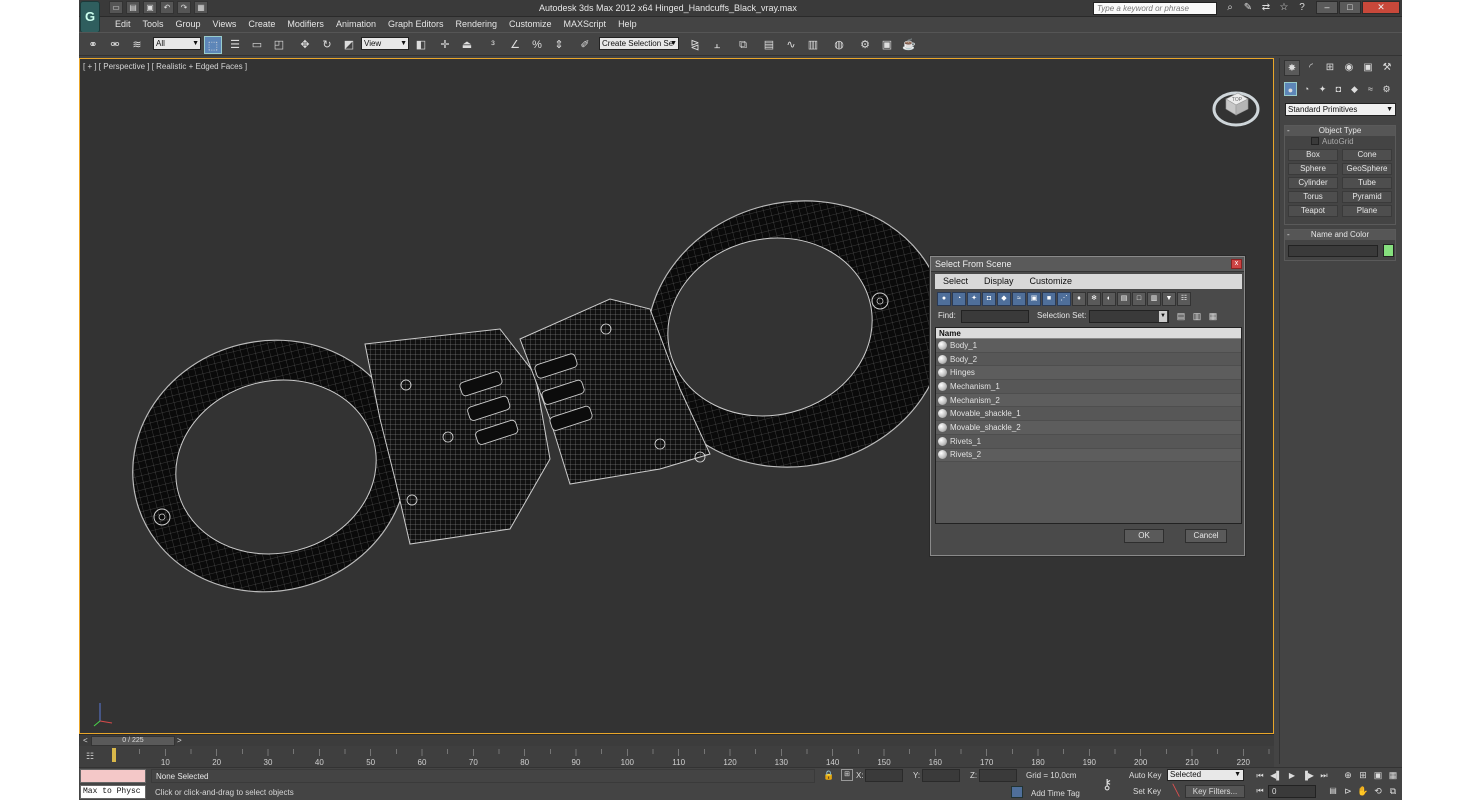 This screenshot has height=800, width=1480. I want to click on y-coordinate-field, so click(941, 775).